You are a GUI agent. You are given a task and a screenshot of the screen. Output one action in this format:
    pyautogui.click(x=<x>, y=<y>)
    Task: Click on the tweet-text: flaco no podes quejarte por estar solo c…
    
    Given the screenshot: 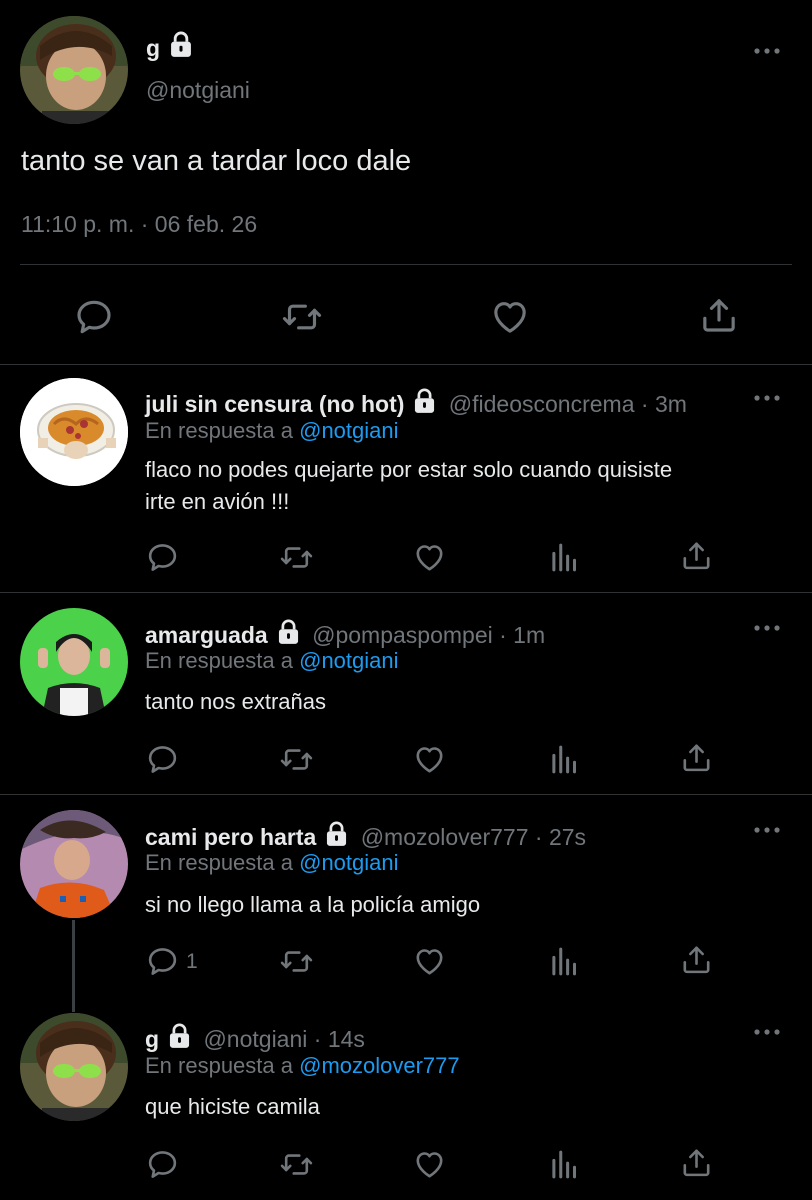 What is the action you would take?
    pyautogui.click(x=465, y=486)
    